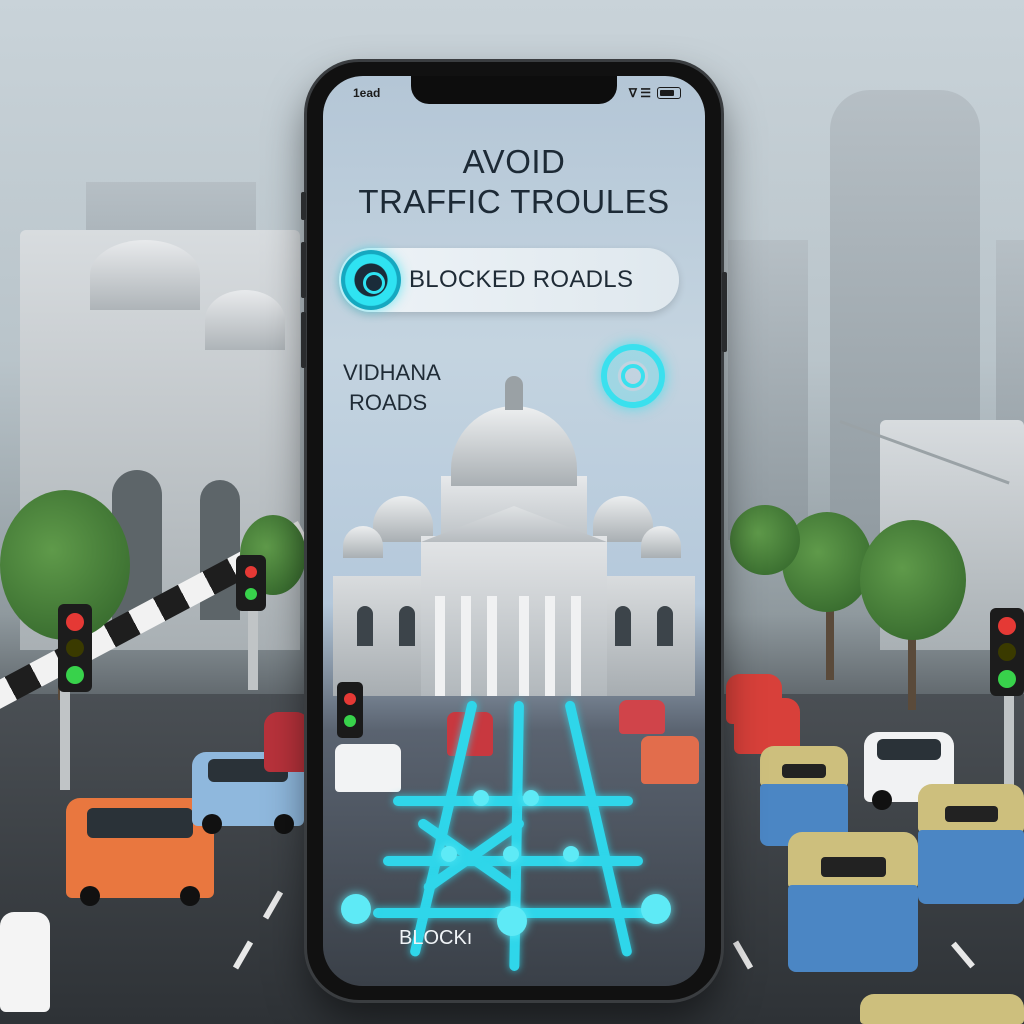 Image resolution: width=1024 pixels, height=1024 pixels. I want to click on orange-car, so click(670, 760).